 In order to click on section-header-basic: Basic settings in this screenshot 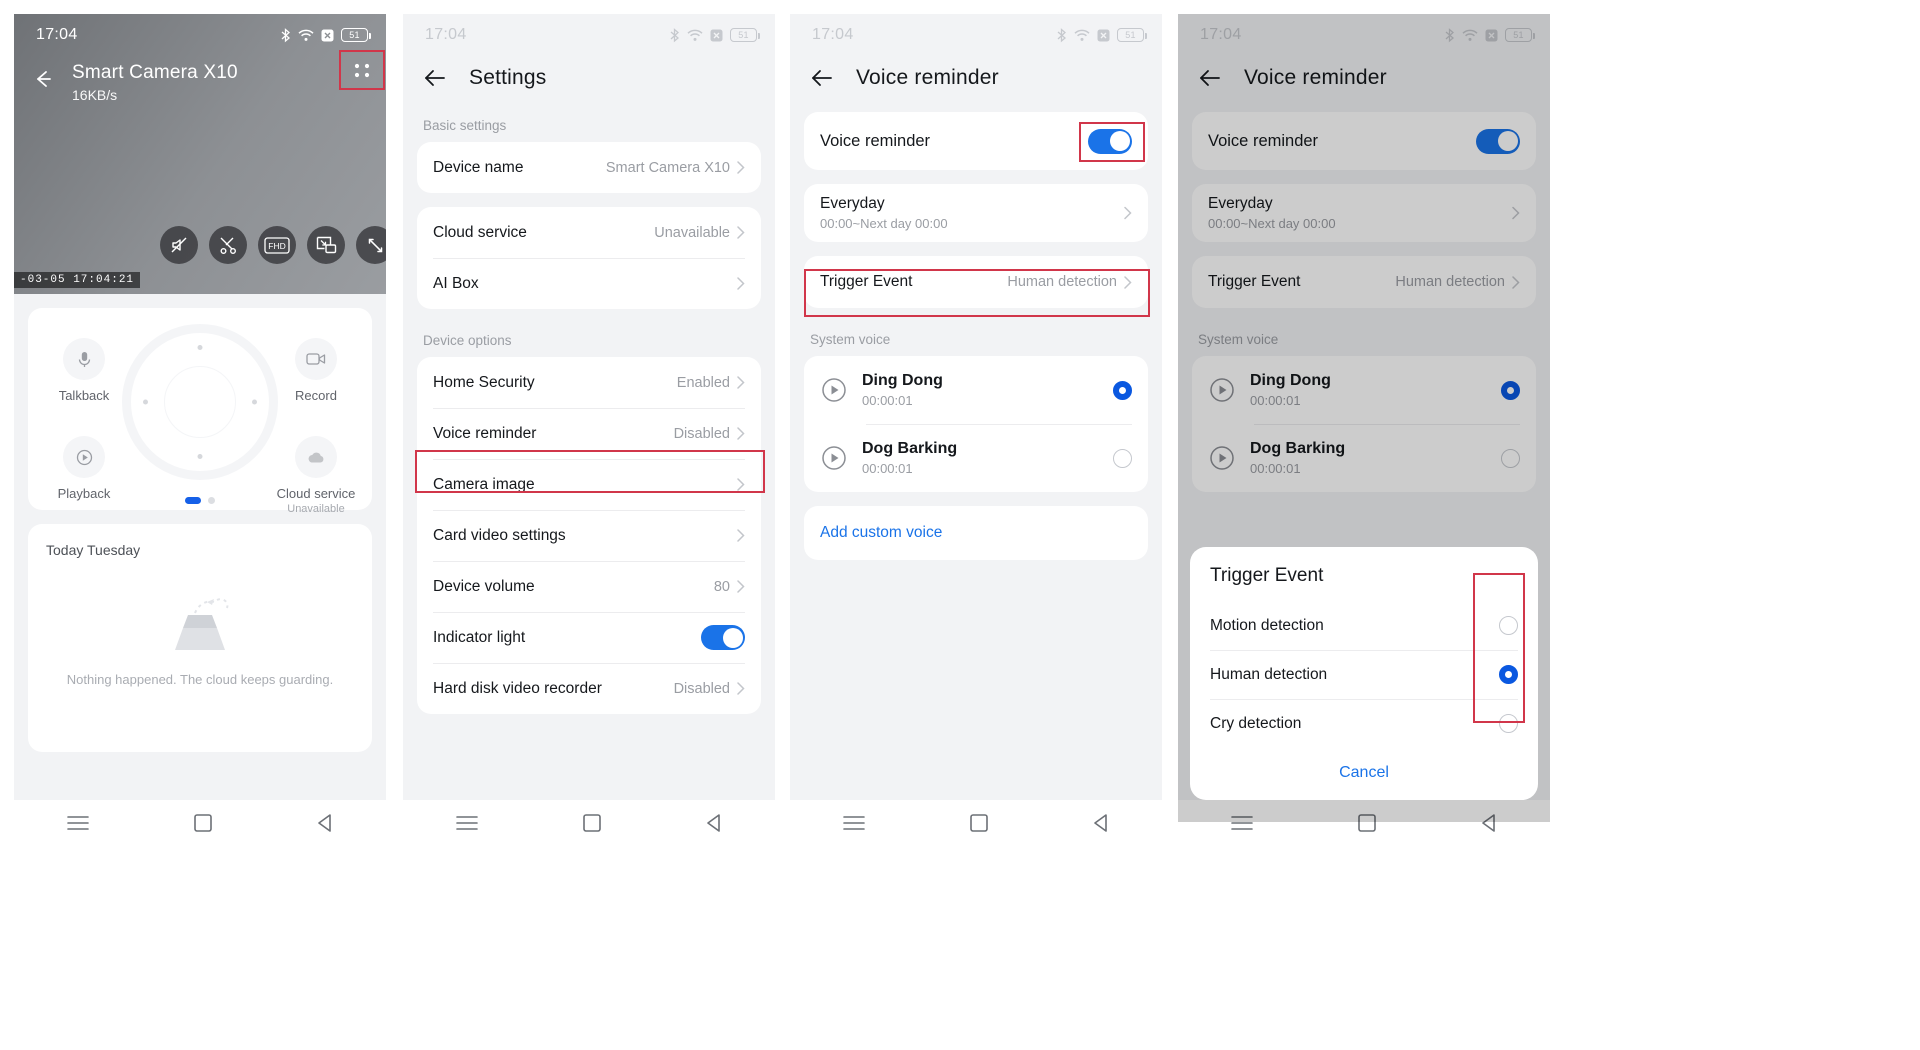, I will do `click(465, 125)`.